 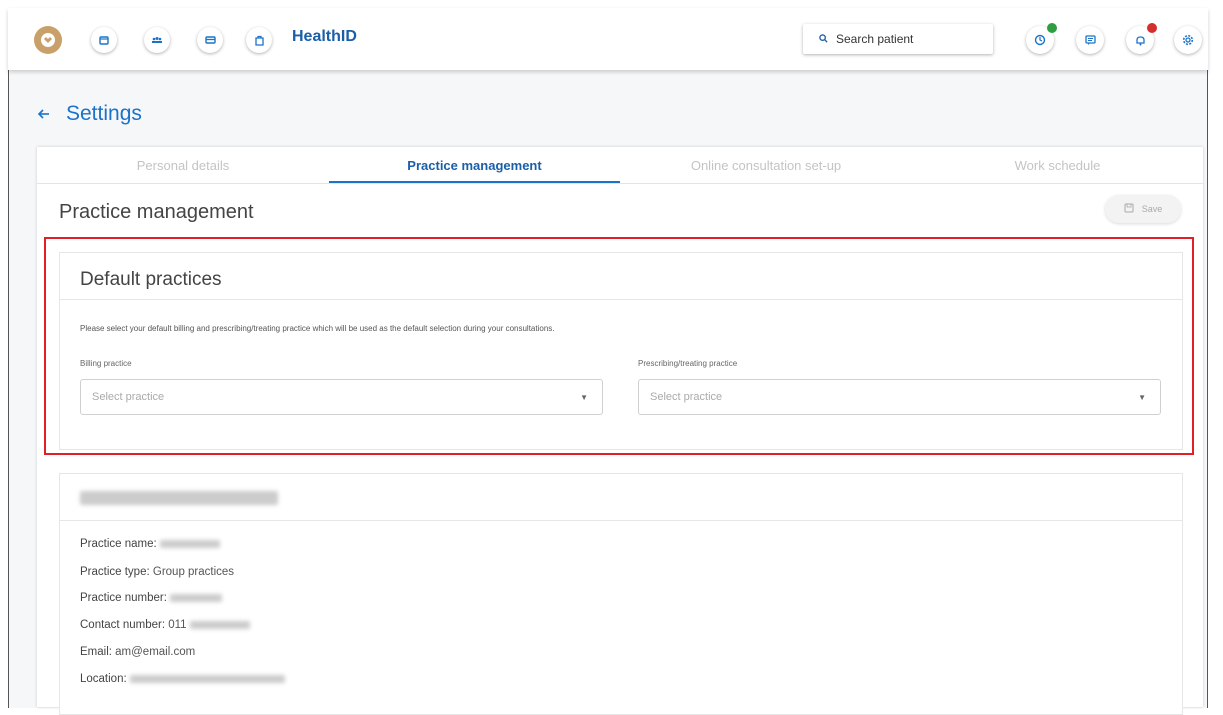 I want to click on search-input: Search patient, so click(x=898, y=39).